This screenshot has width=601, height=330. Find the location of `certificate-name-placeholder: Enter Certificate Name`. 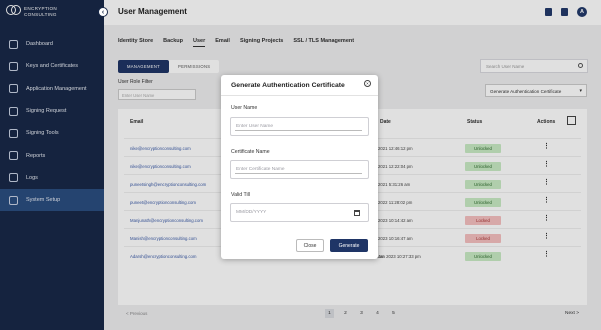

certificate-name-placeholder: Enter Certificate Name is located at coordinates (260, 169).